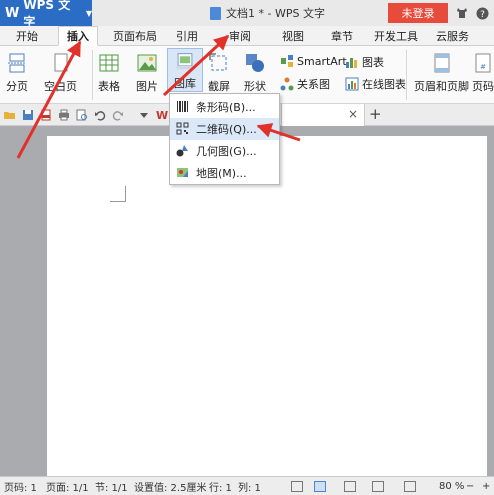 This screenshot has width=494, height=495. I want to click on zoom-options-icon, so click(410, 486).